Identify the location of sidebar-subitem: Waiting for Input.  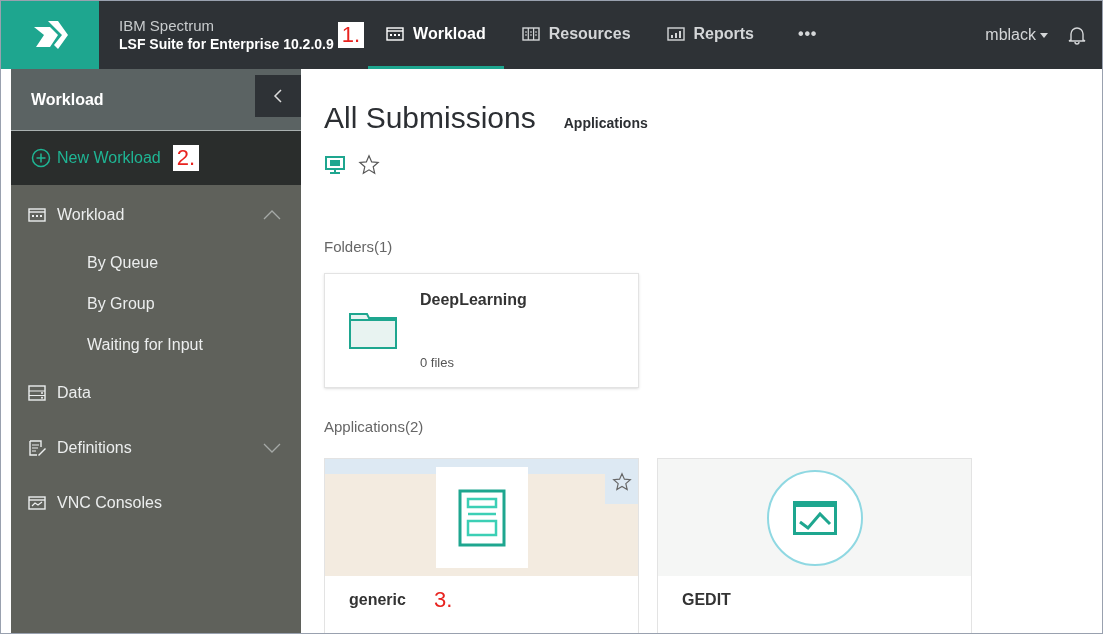
(156, 344).